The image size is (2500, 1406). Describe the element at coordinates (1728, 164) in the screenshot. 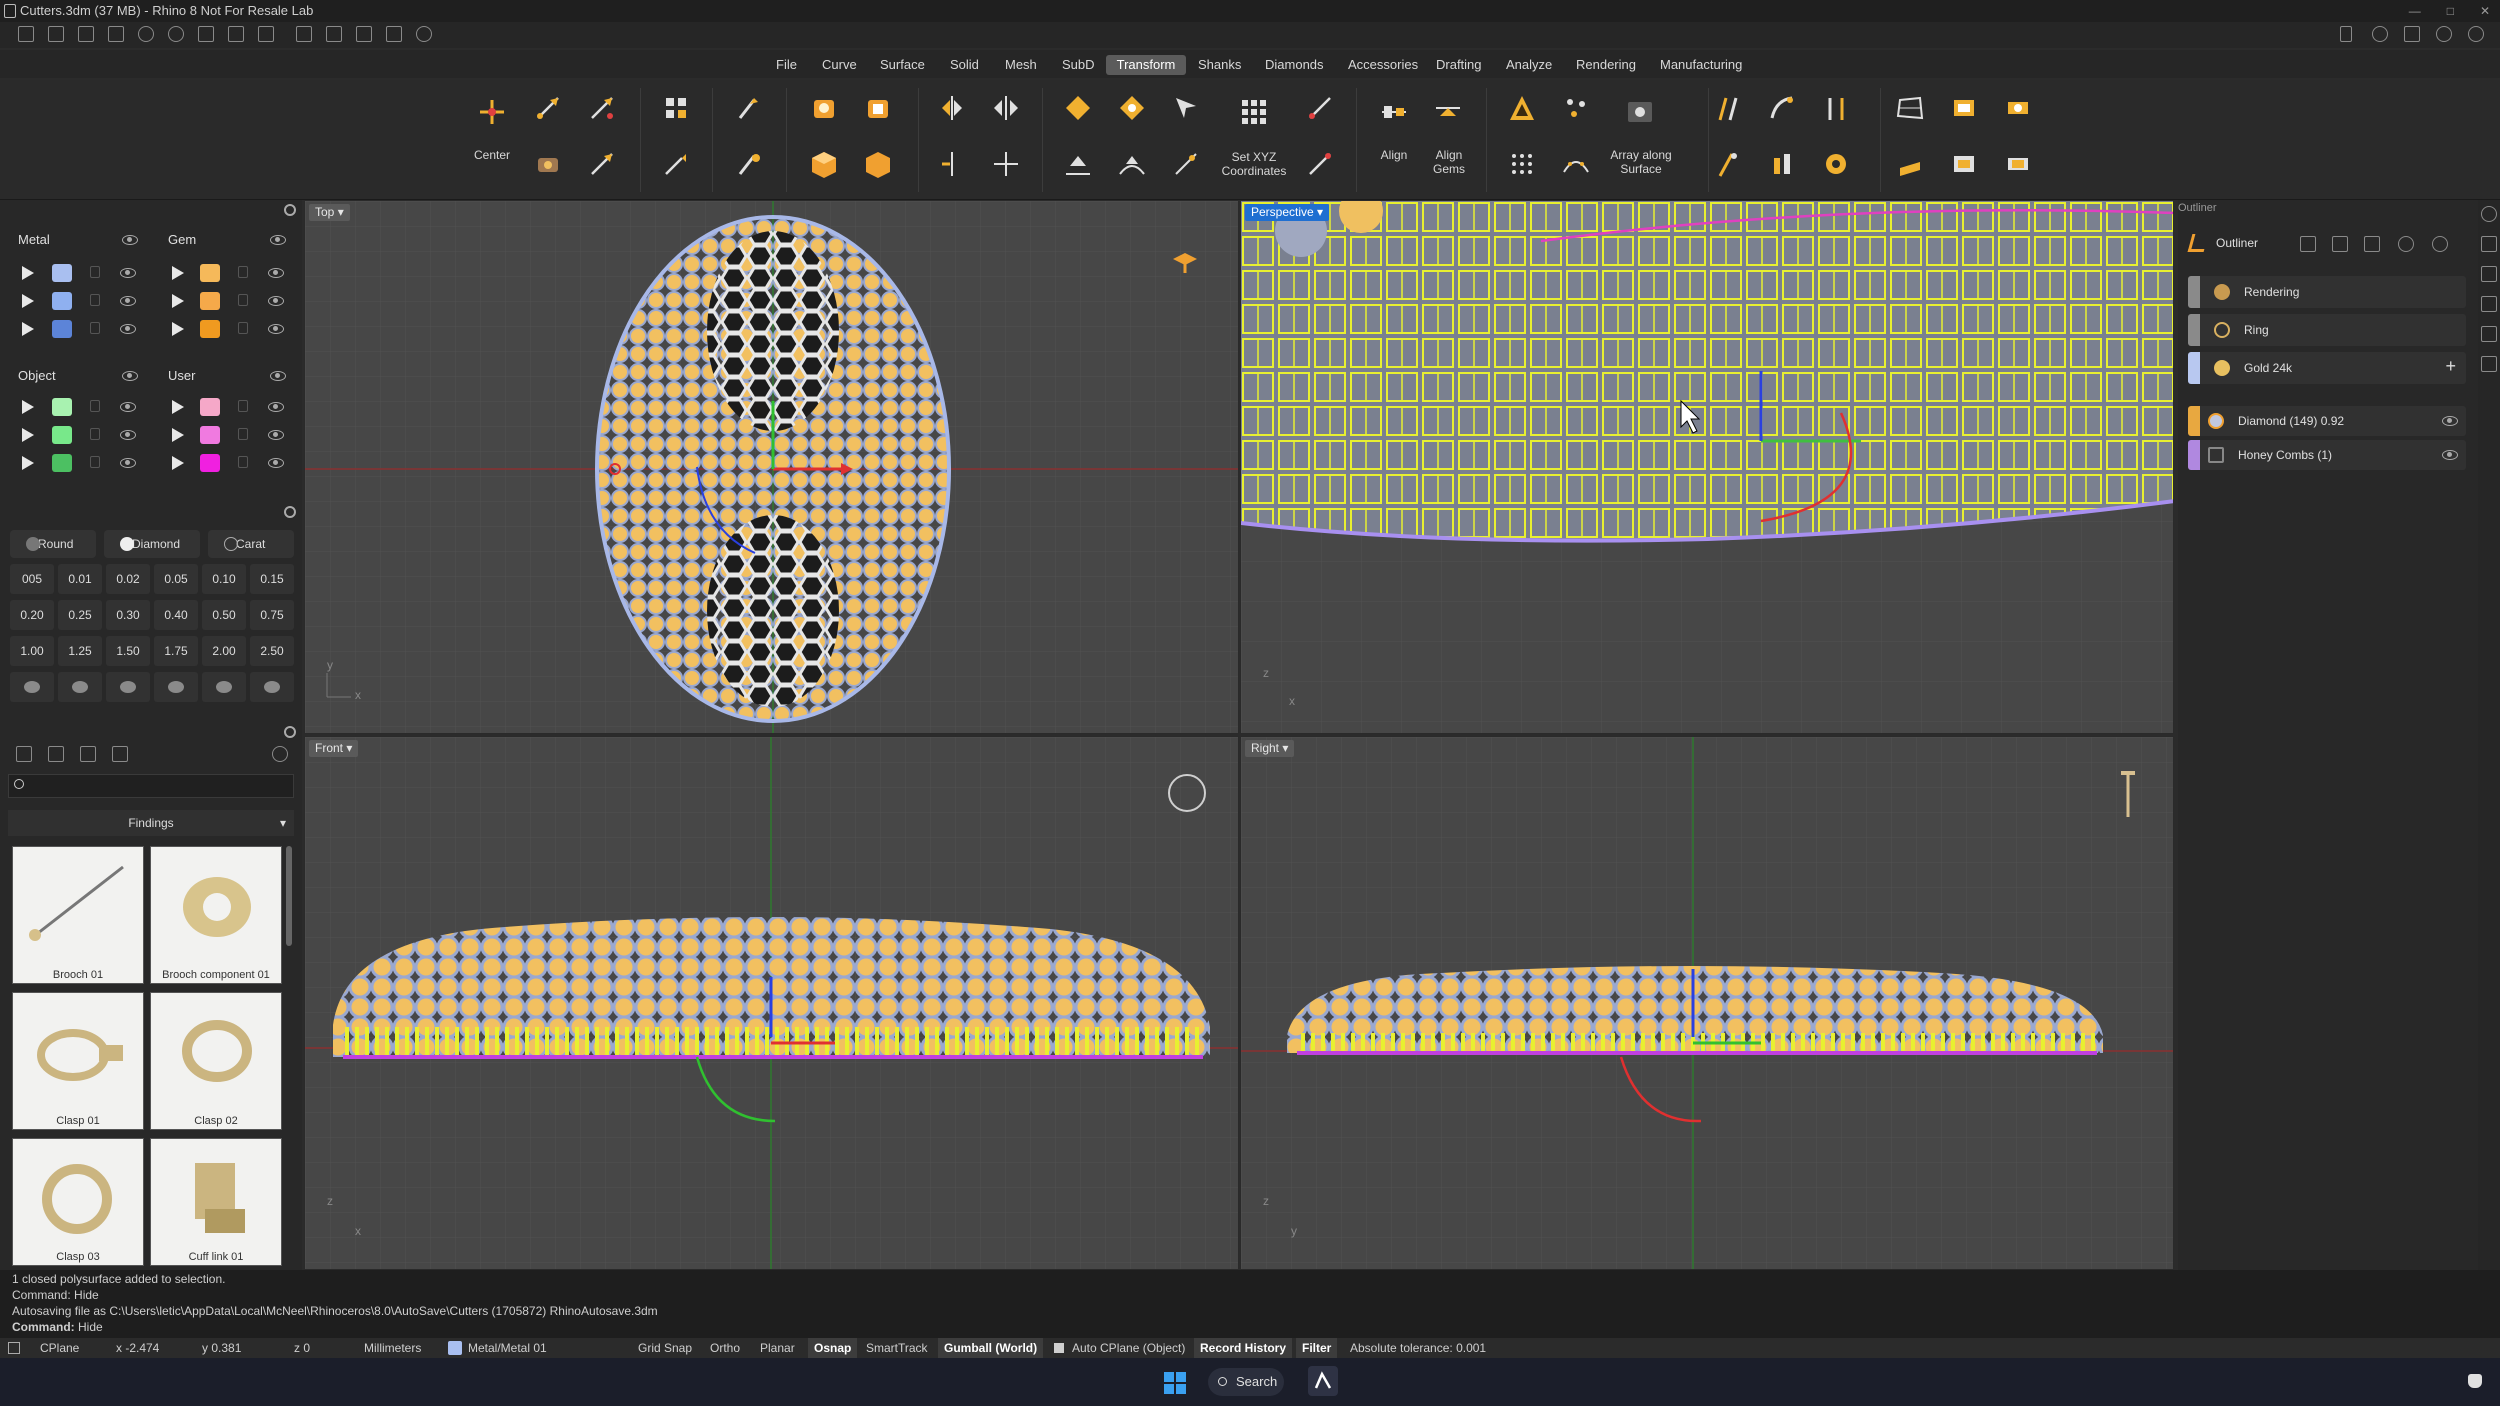

I see `taper-button` at that location.